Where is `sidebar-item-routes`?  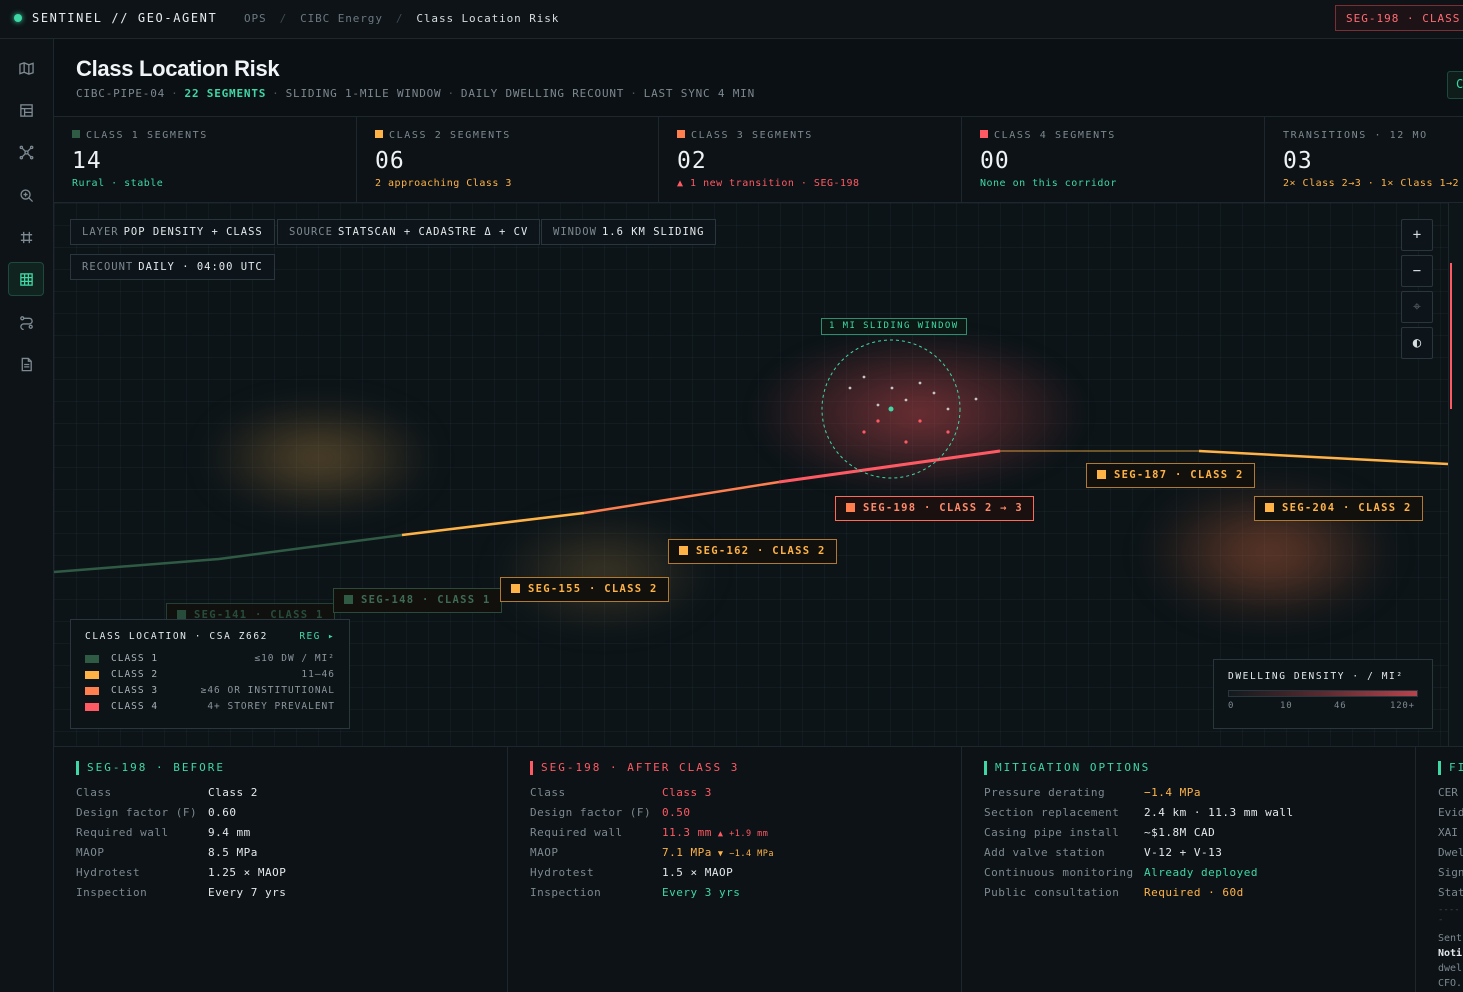
sidebar-item-routes is located at coordinates (26, 322).